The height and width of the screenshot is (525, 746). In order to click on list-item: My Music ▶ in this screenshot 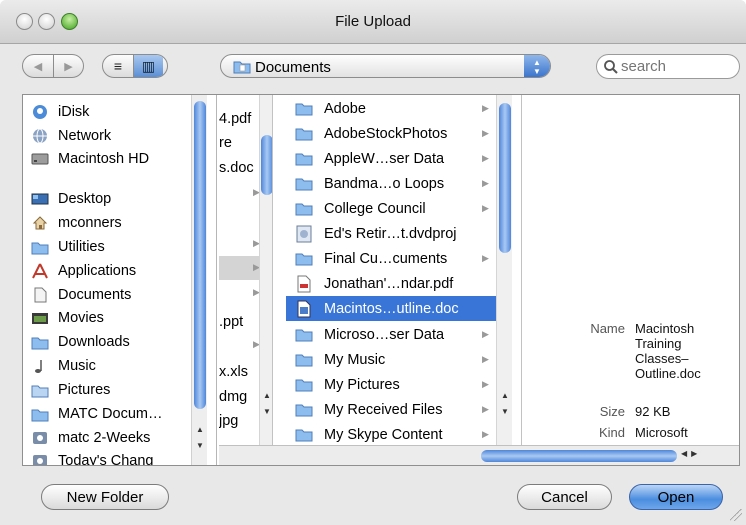, I will do `click(391, 359)`.